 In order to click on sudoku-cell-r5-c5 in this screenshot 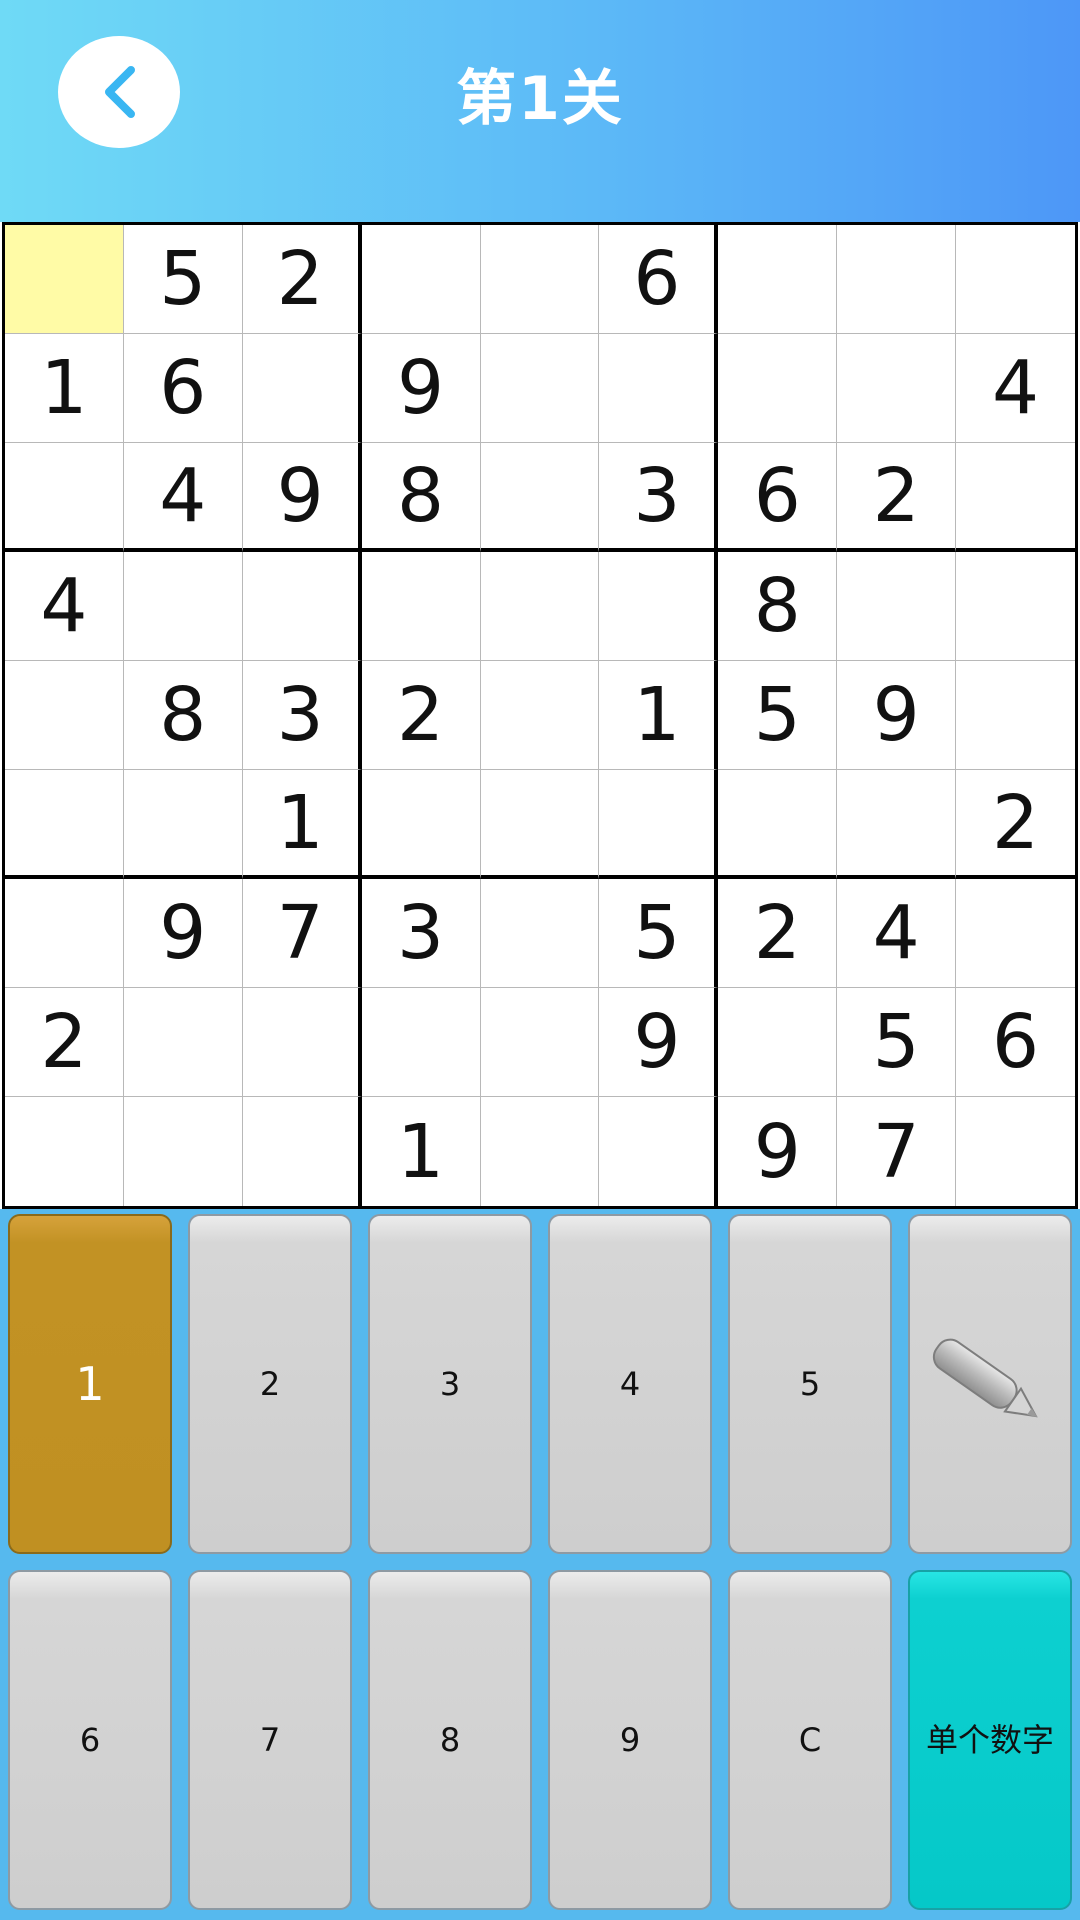, I will do `click(540, 715)`.